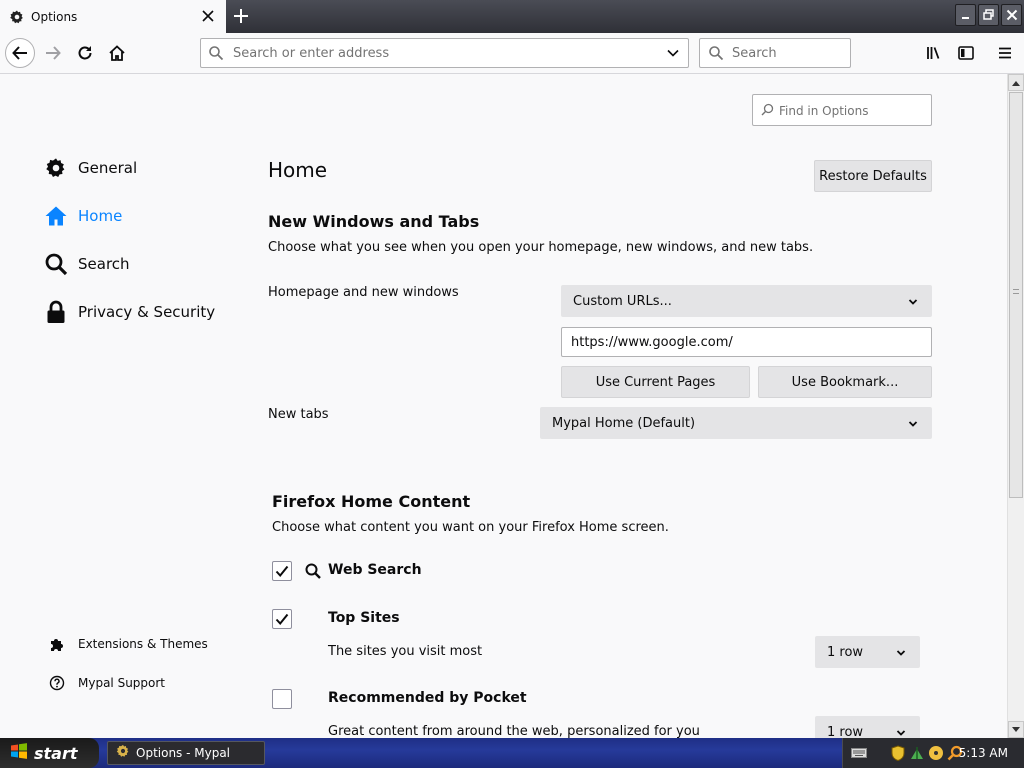 The height and width of the screenshot is (768, 1024). I want to click on category-label: Privacy & Security, so click(147, 312).